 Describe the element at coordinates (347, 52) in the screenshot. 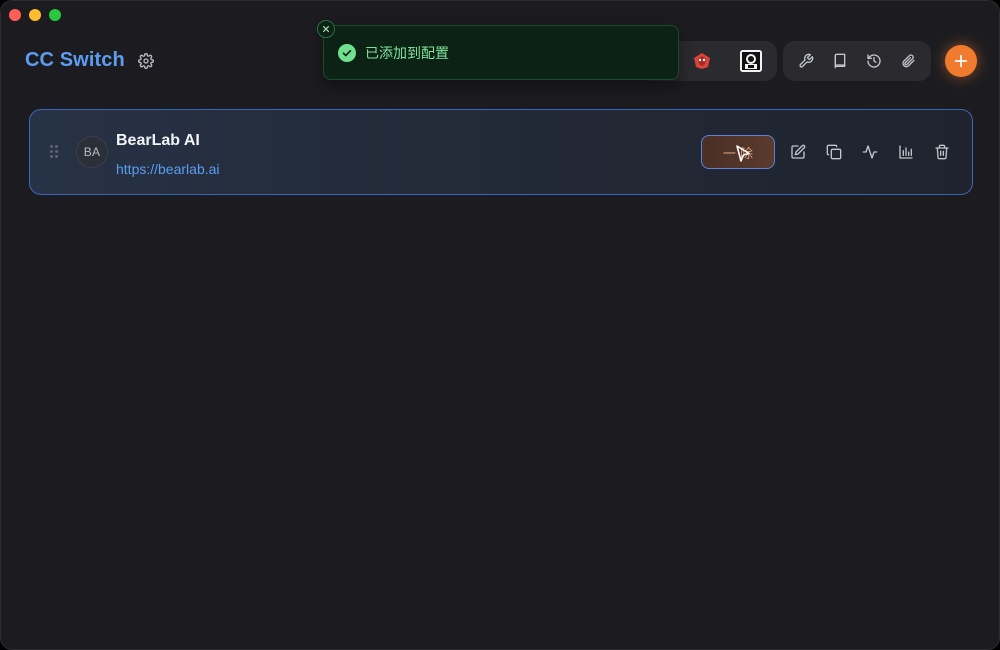

I see `check-circle-icon` at that location.